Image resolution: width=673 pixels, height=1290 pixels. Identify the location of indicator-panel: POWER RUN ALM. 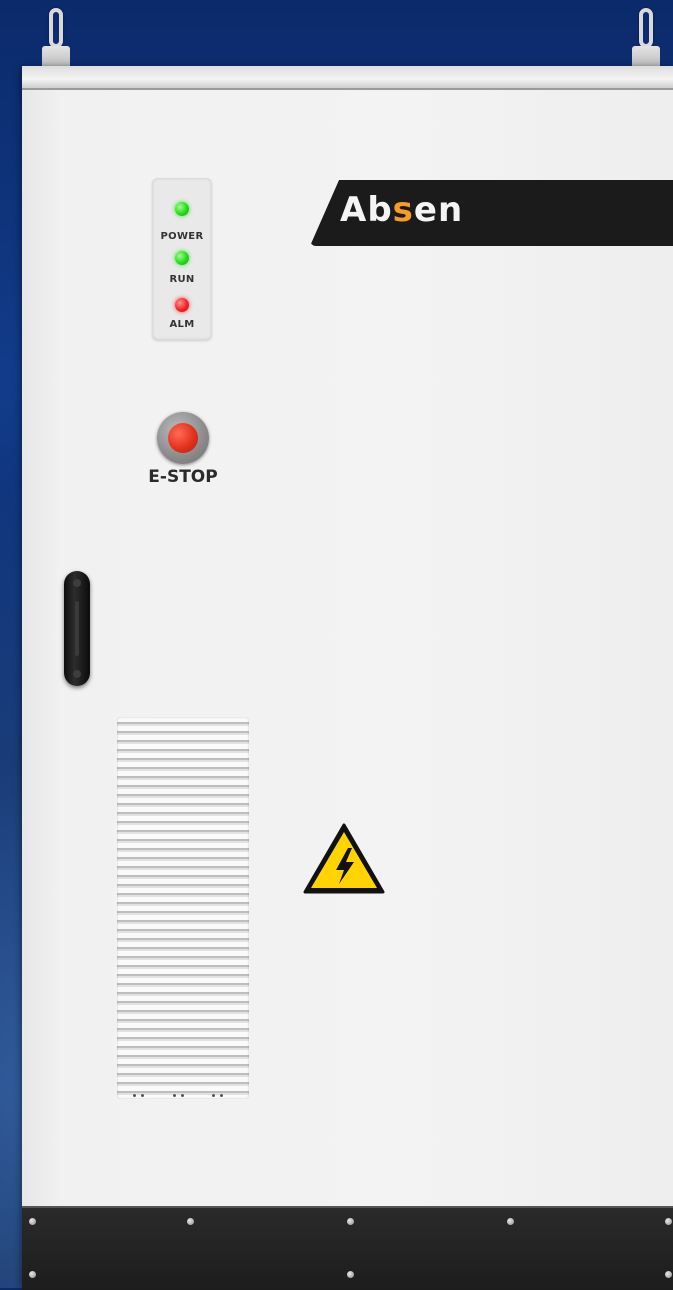
(182, 259).